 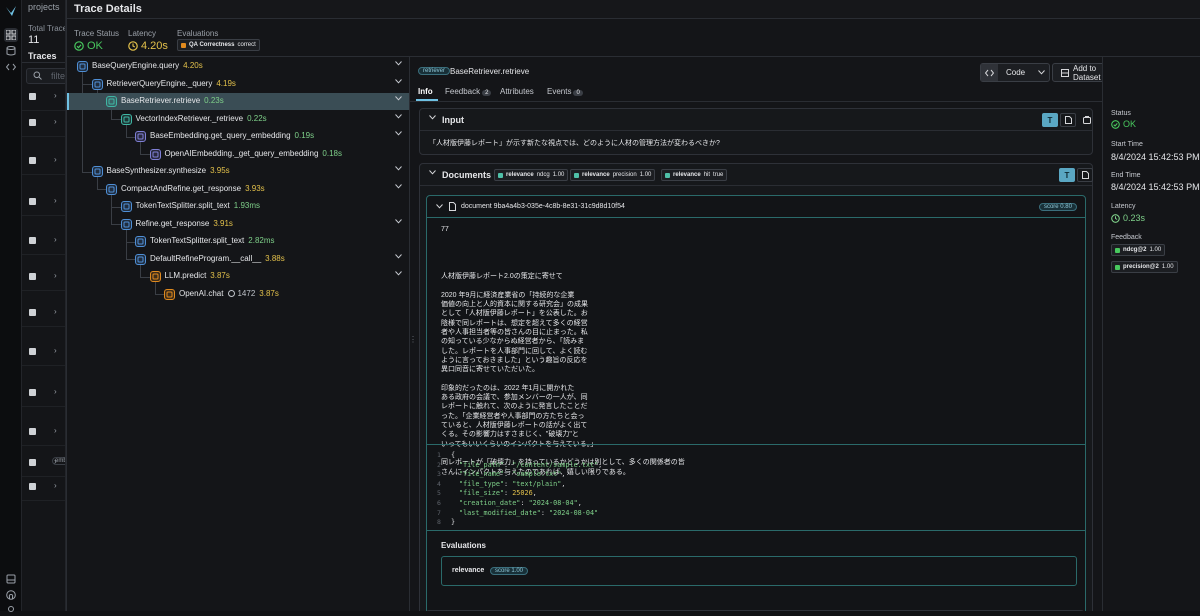 I want to click on span-row-openai-chat: OpenAI.chat 1472 3.87s, so click(x=238, y=294).